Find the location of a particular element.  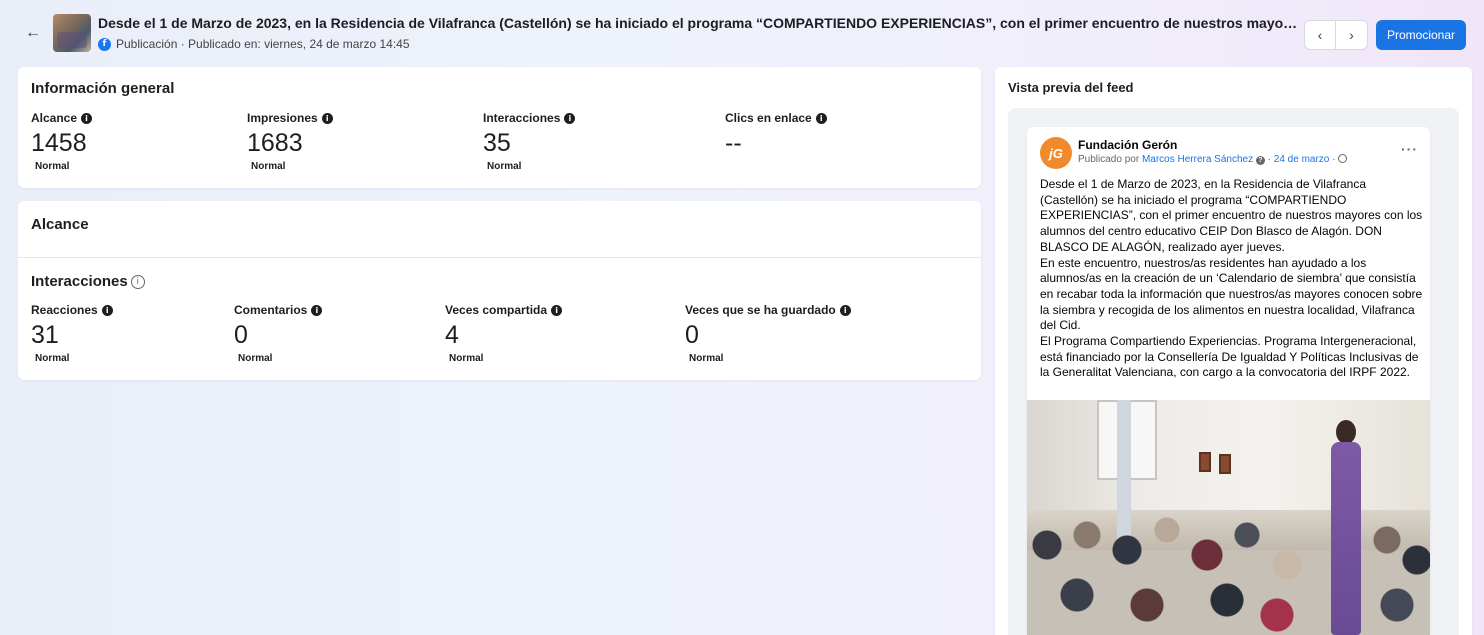

back-button: ← is located at coordinates (33, 33).